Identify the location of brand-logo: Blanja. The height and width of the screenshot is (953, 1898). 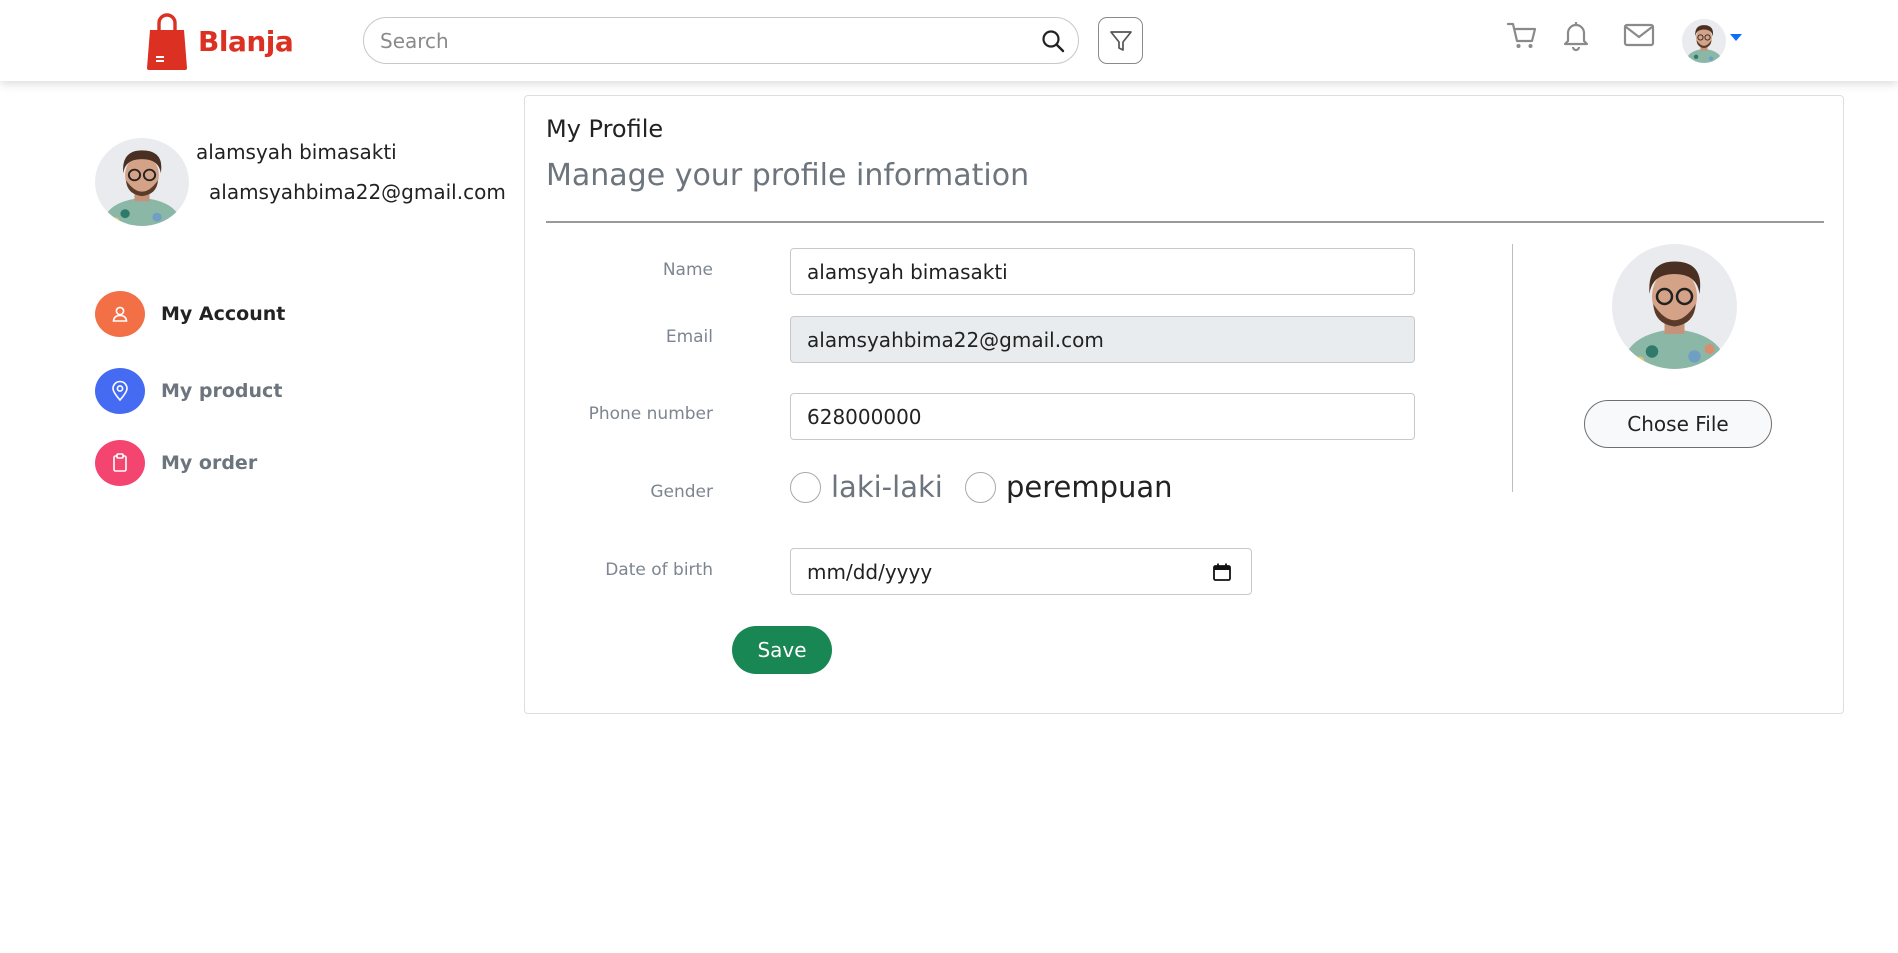
(220, 41).